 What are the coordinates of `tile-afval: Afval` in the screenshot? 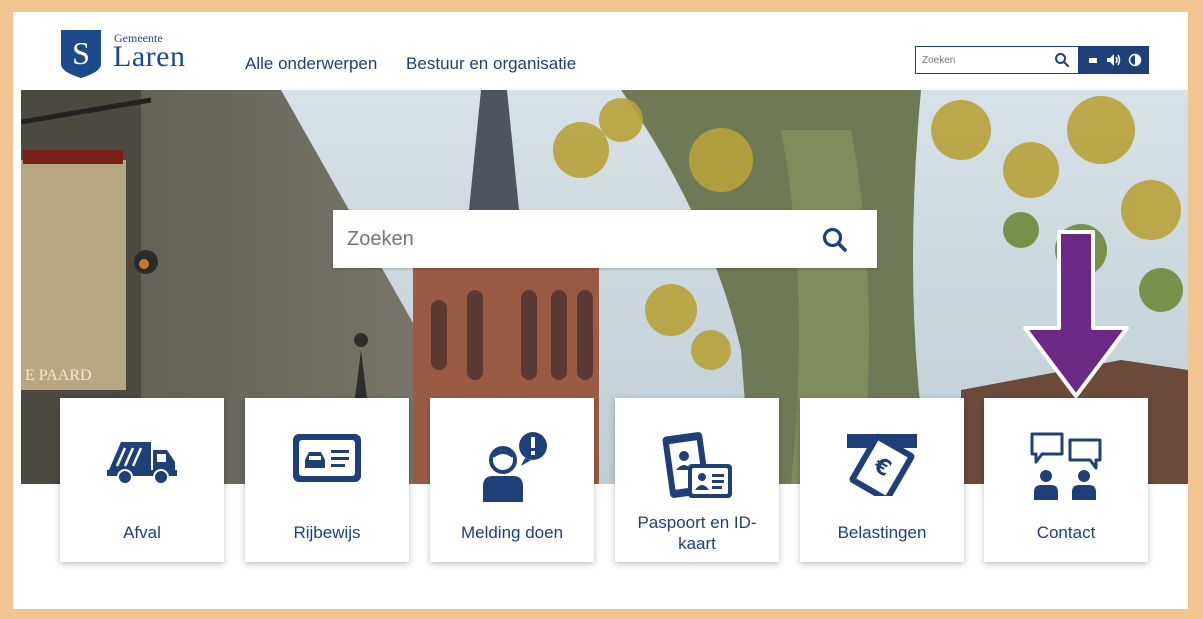 It's located at (142, 480).